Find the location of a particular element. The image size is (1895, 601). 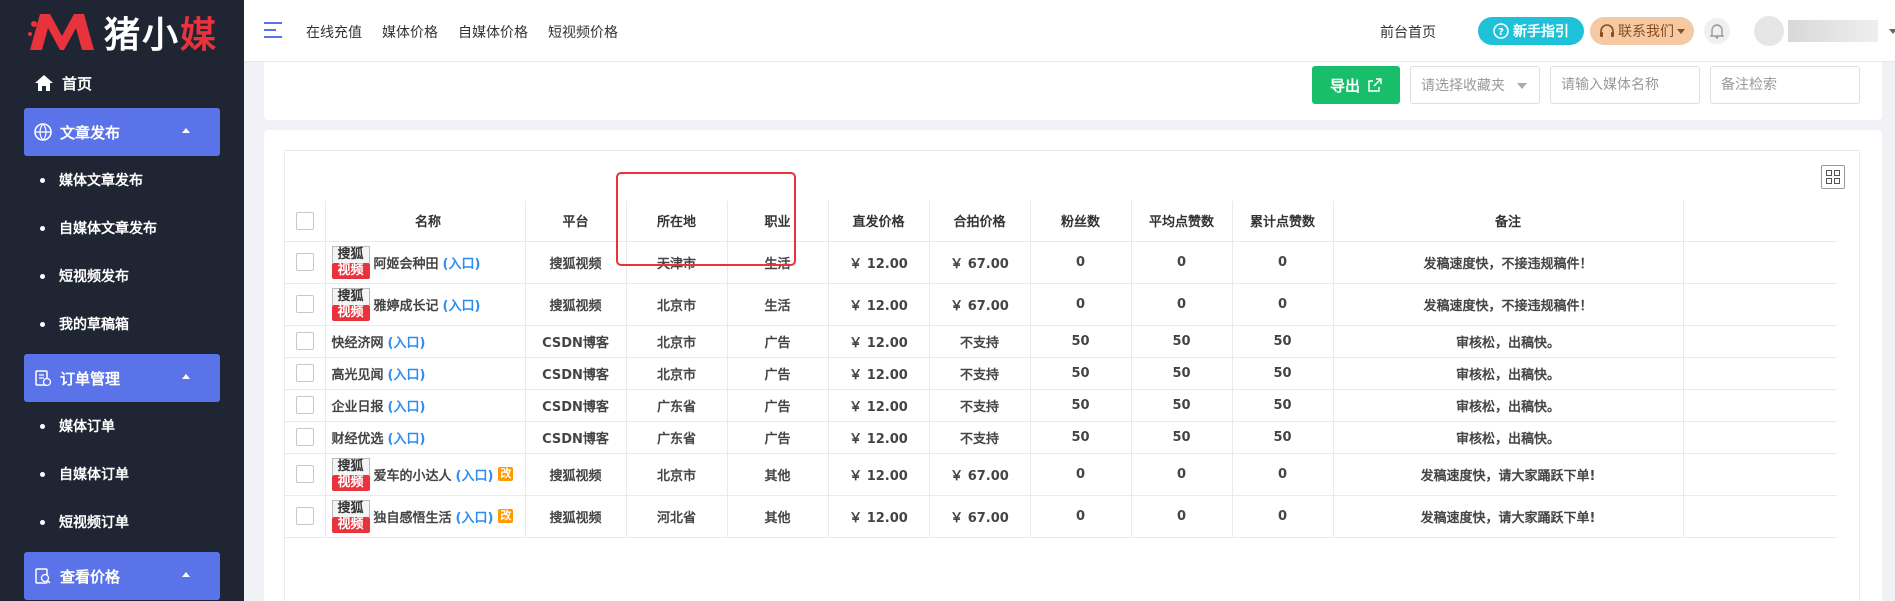

sidebar-group-article-publish: 文章发布 is located at coordinates (122, 132).